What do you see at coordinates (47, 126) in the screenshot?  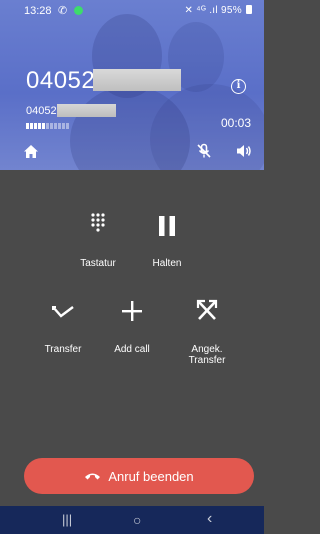 I see `call-quality-bars` at bounding box center [47, 126].